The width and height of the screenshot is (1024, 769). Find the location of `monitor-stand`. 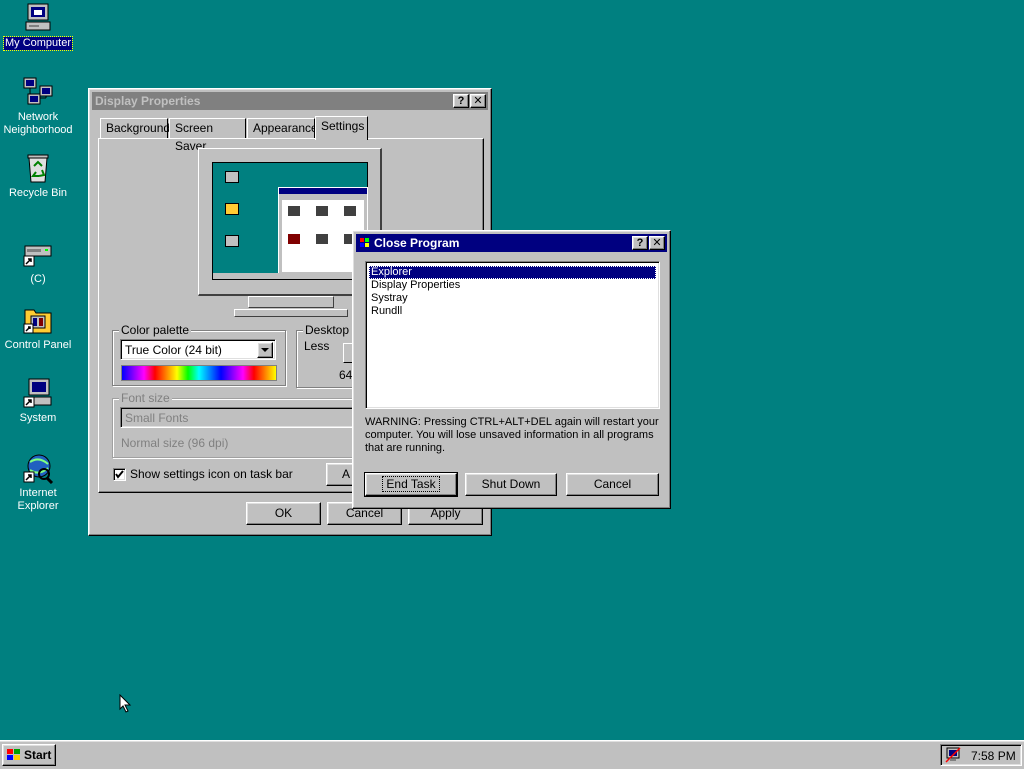

monitor-stand is located at coordinates (291, 302).